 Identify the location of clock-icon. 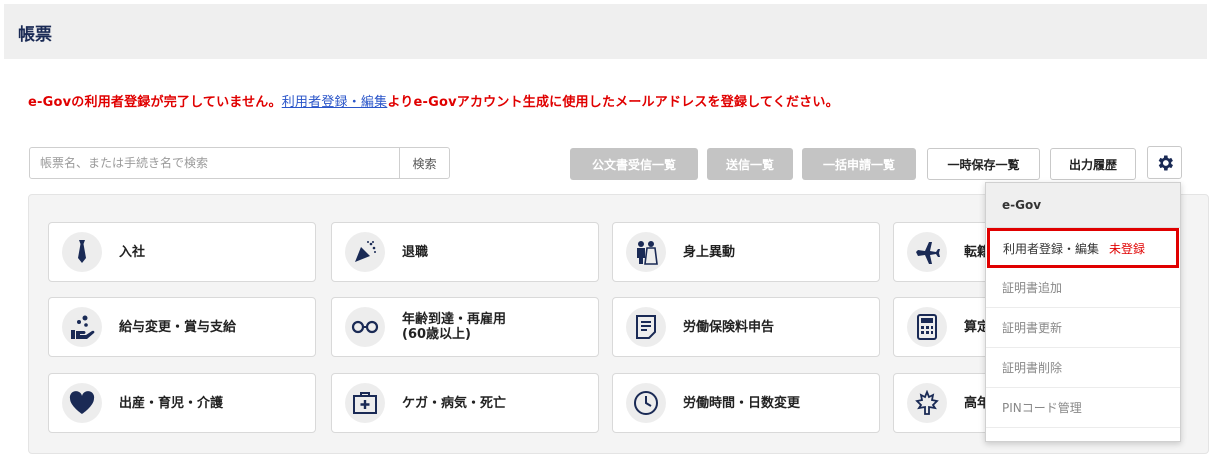
(646, 403).